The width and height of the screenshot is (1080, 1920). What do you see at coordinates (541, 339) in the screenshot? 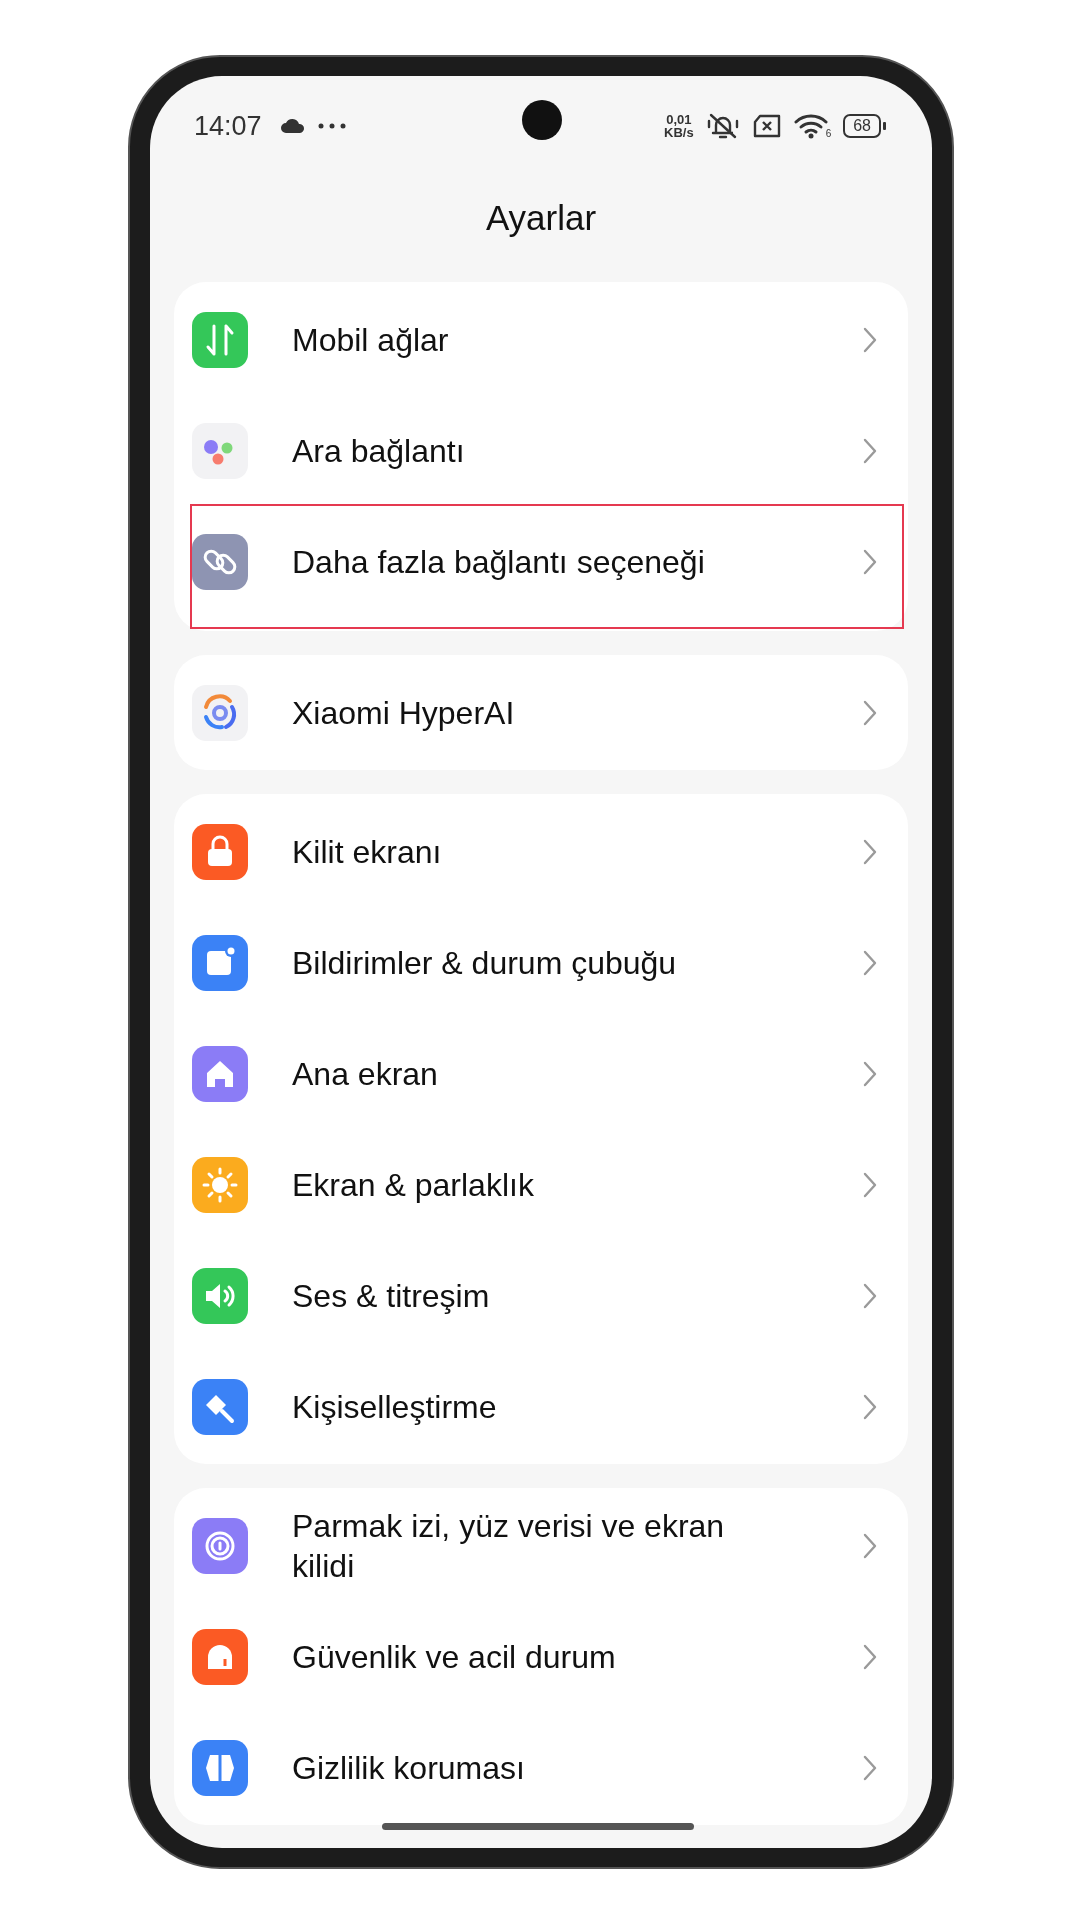
I see `settings-item: Mobil ağlar` at bounding box center [541, 339].